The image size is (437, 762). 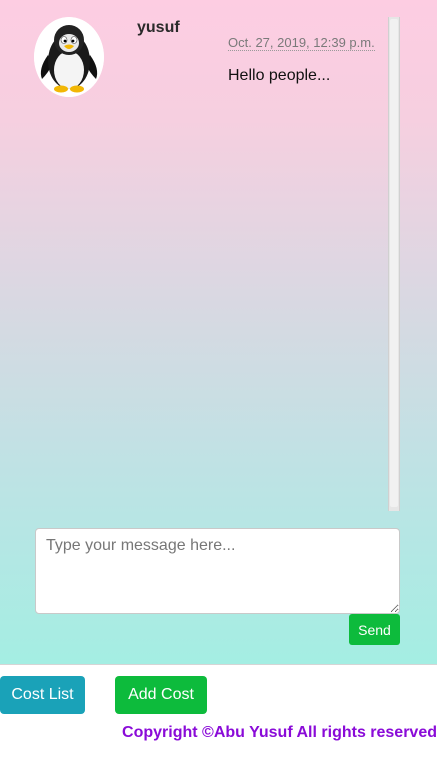 I want to click on scrollbar-thumb, so click(x=394, y=263).